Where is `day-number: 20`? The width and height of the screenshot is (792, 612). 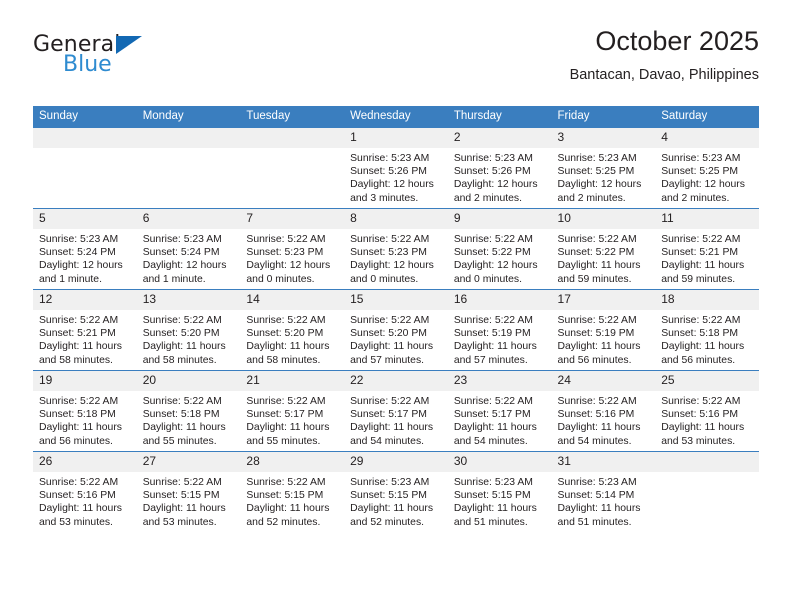 day-number: 20 is located at coordinates (188, 381).